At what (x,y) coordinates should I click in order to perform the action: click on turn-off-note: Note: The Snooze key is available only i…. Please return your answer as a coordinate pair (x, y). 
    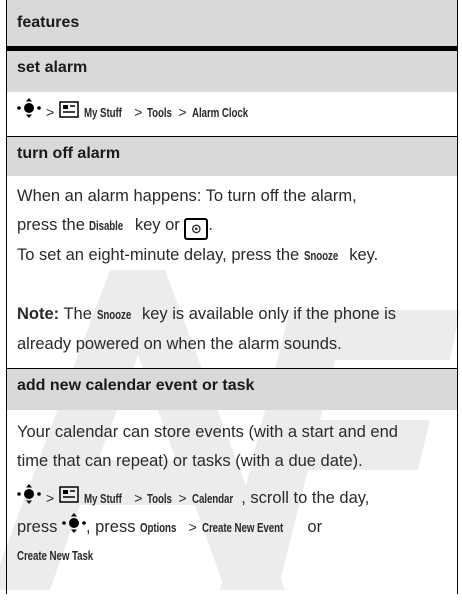
    Looking at the image, I should click on (232, 334).